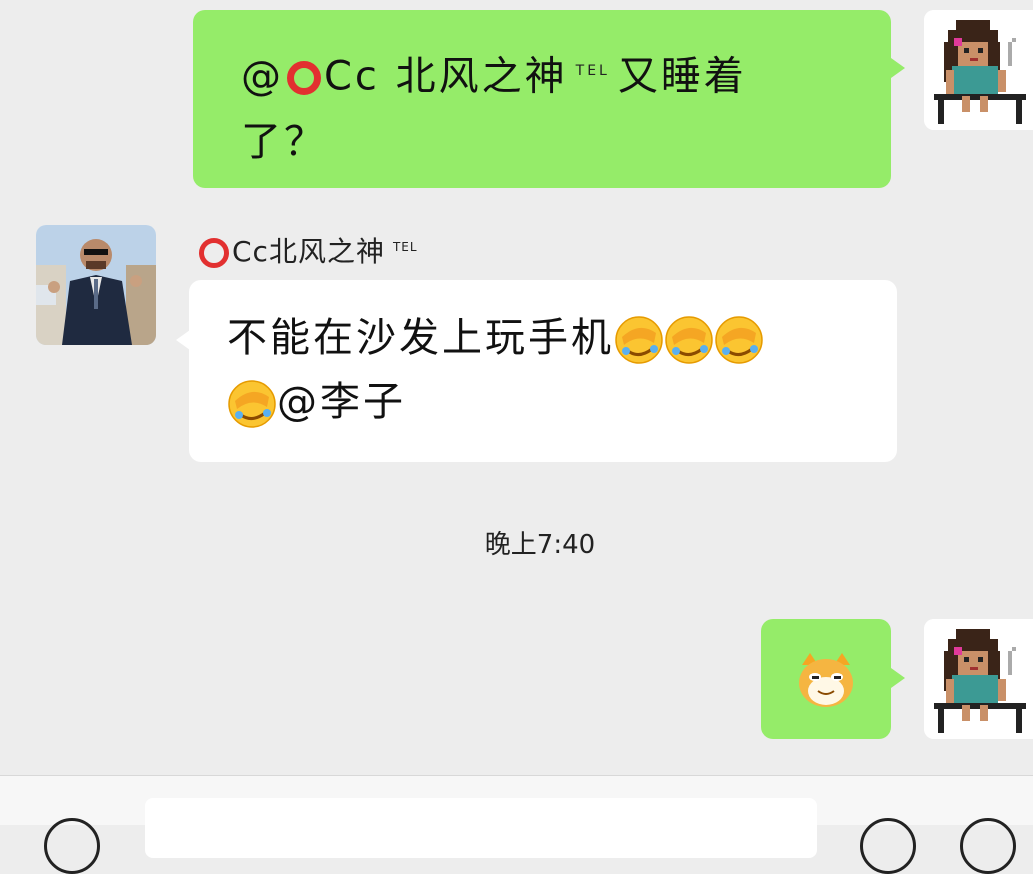 This screenshot has height=874, width=1033. Describe the element at coordinates (682, 76) in the screenshot. I see `message-line1: 又睡着` at that location.